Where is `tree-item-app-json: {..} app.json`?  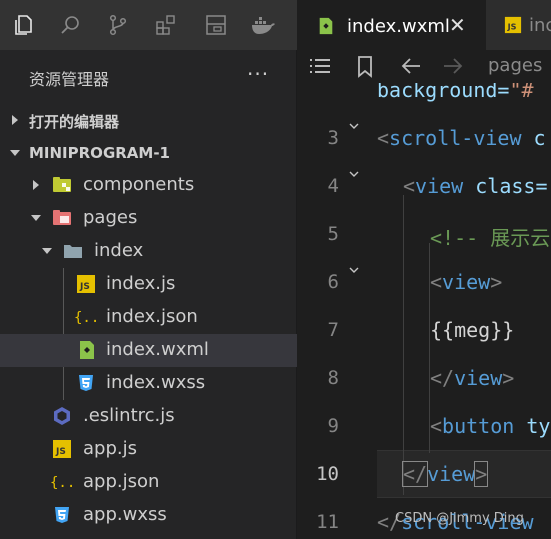 tree-item-app-json: {..} app.json is located at coordinates (148, 482).